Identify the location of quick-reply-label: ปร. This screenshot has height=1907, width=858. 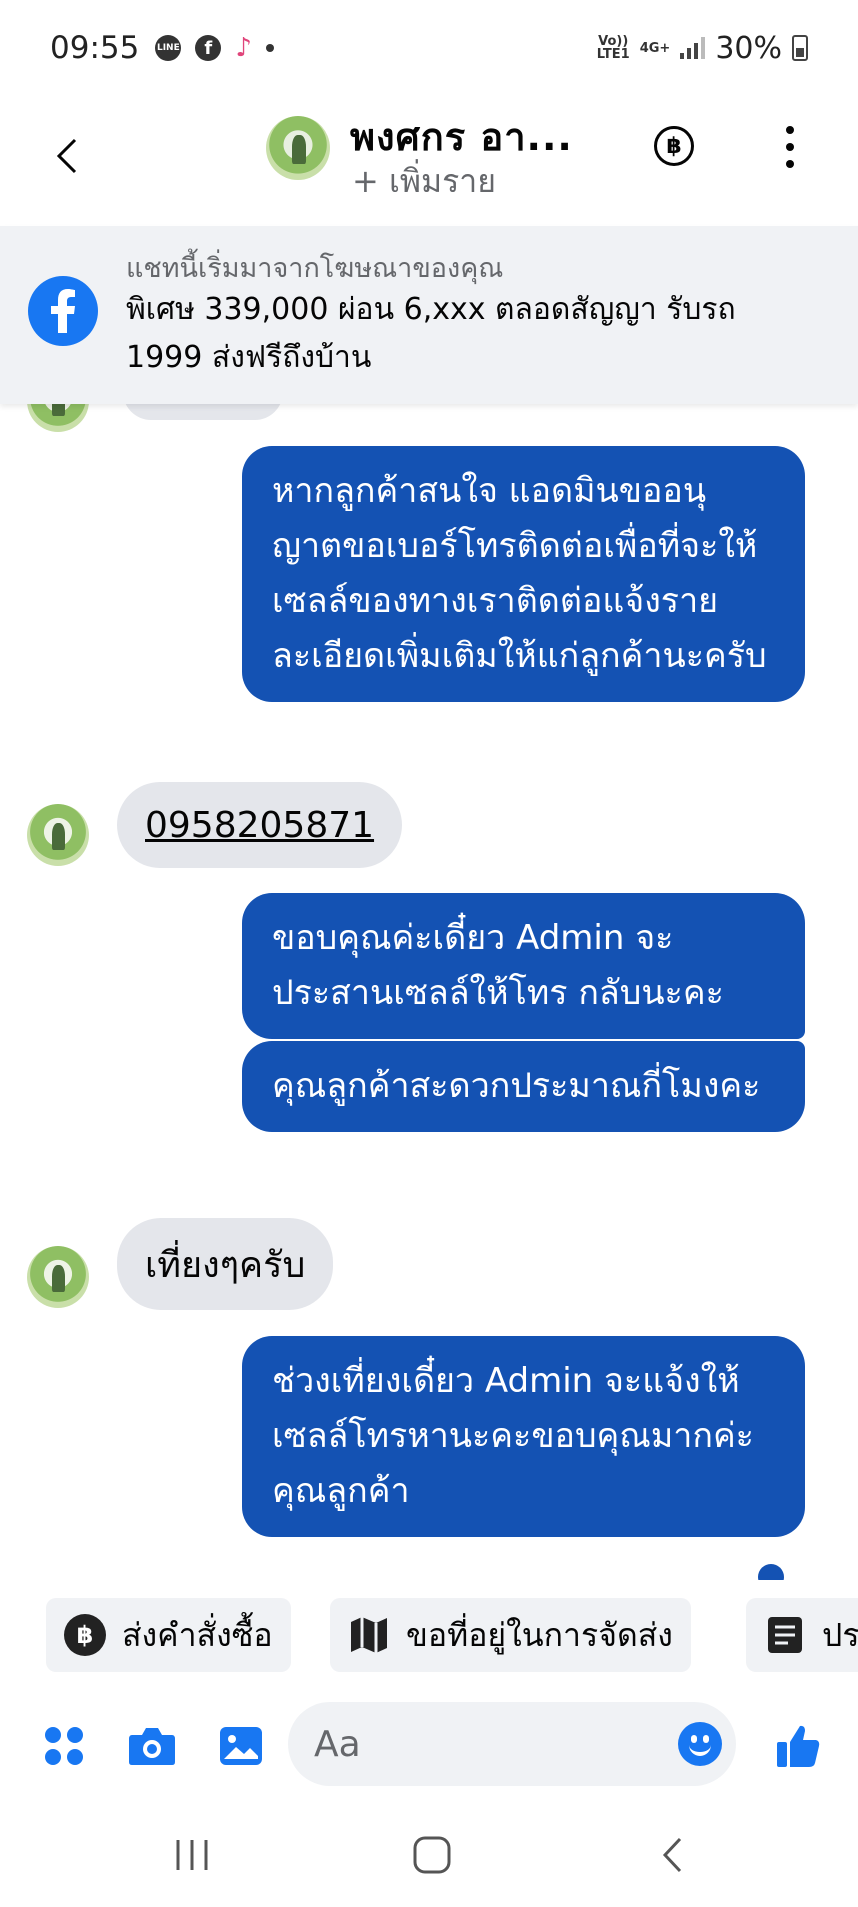
(840, 1634).